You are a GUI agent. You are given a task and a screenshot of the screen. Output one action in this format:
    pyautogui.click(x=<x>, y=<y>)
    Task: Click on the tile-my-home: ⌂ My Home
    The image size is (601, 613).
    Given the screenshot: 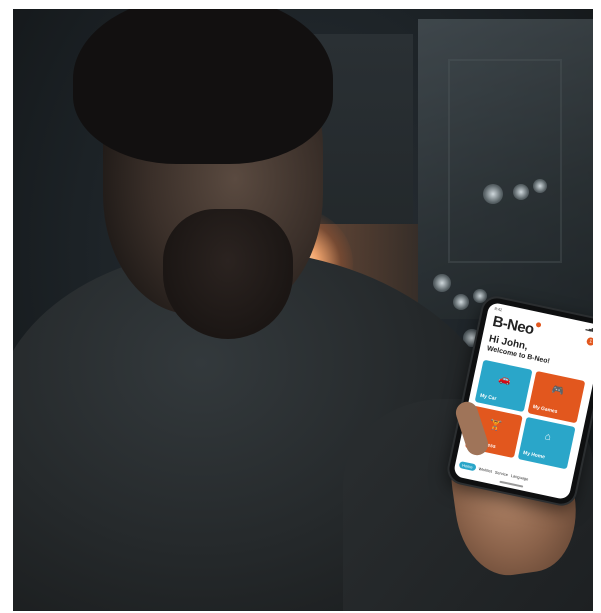 What is the action you would take?
    pyautogui.click(x=546, y=443)
    